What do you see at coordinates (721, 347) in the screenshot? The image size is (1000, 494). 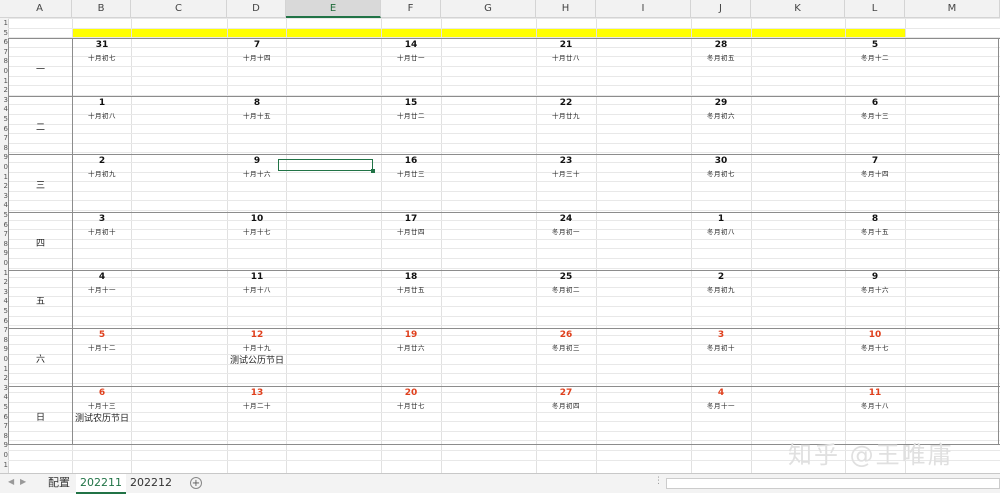 I see `lunar-date: 冬月初十` at bounding box center [721, 347].